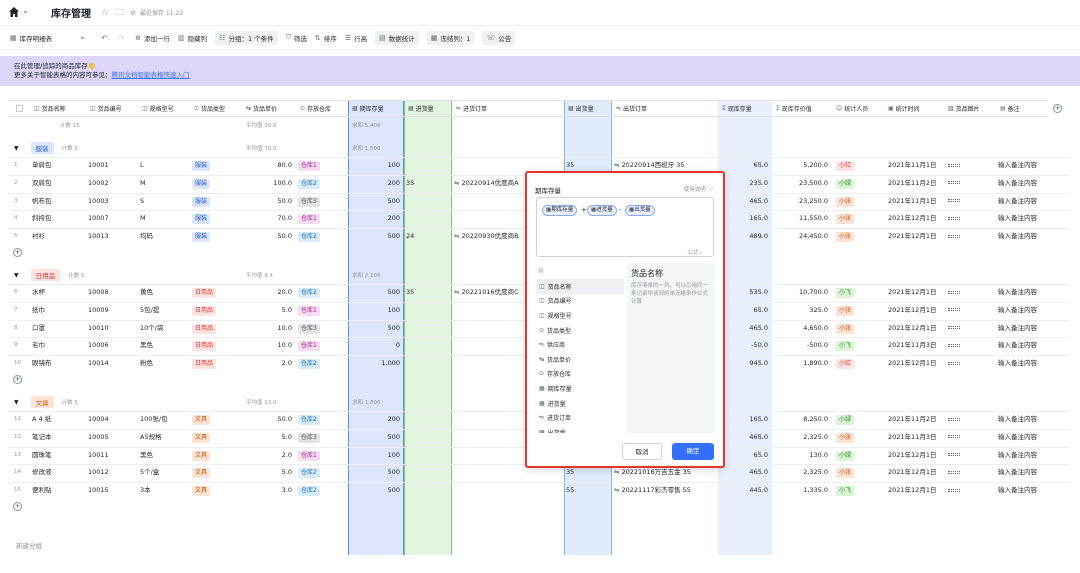  What do you see at coordinates (580, 359) in the screenshot?
I see `field-option: ↹ 货品单价` at bounding box center [580, 359].